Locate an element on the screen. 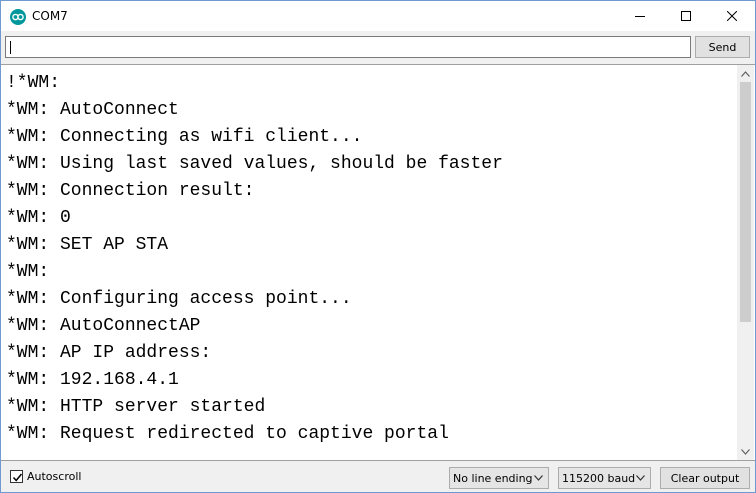 This screenshot has width=756, height=493. autoscroll-checkbox is located at coordinates (16, 476).